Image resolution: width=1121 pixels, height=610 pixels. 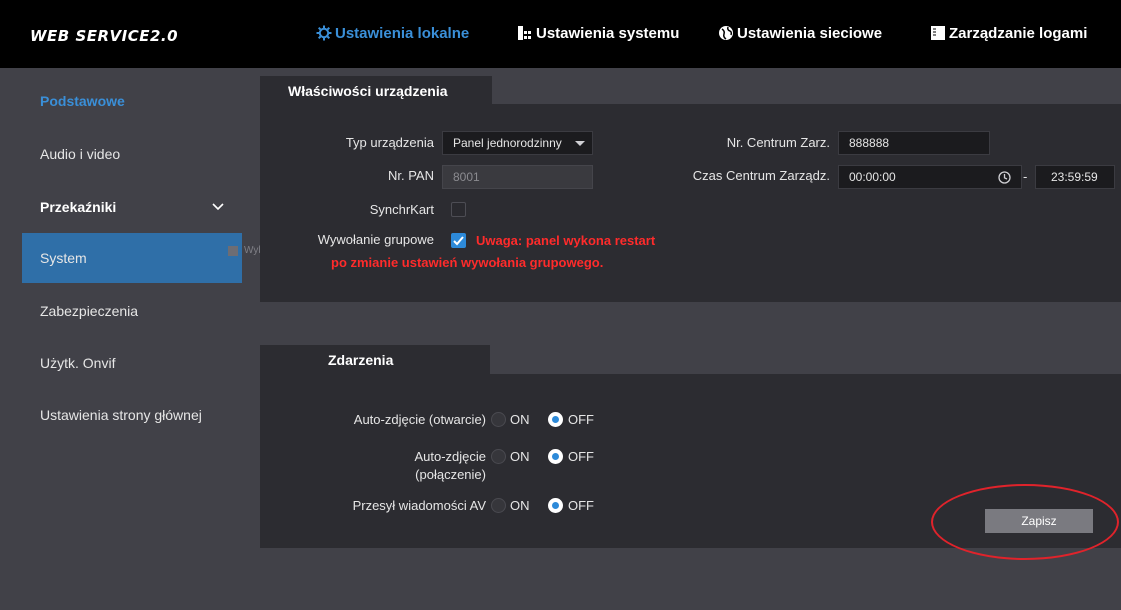 I want to click on tooltip-icon, so click(x=233, y=250).